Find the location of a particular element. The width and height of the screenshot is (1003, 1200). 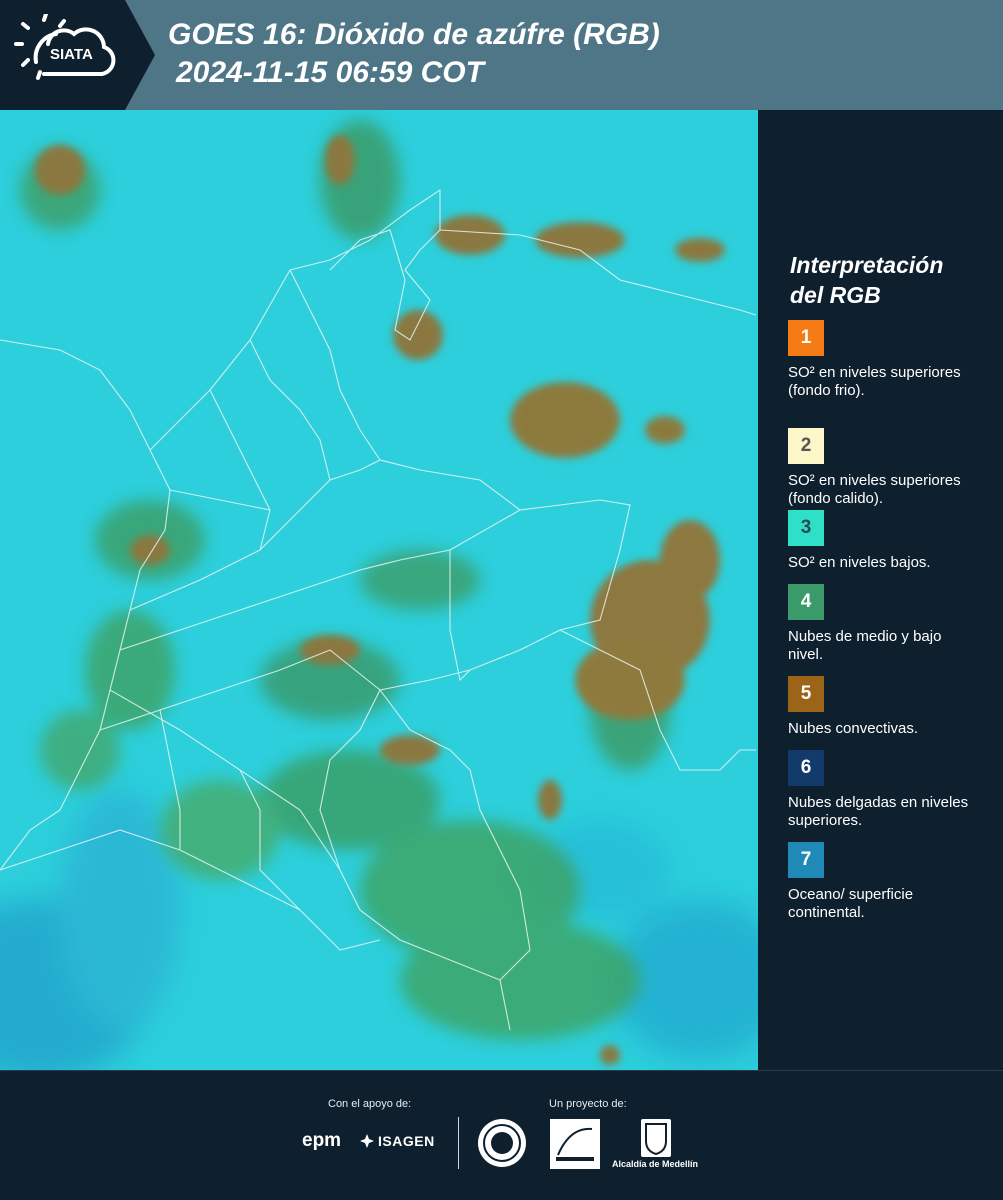

legend-label: Nubes convectivas. is located at coordinates (853, 728).